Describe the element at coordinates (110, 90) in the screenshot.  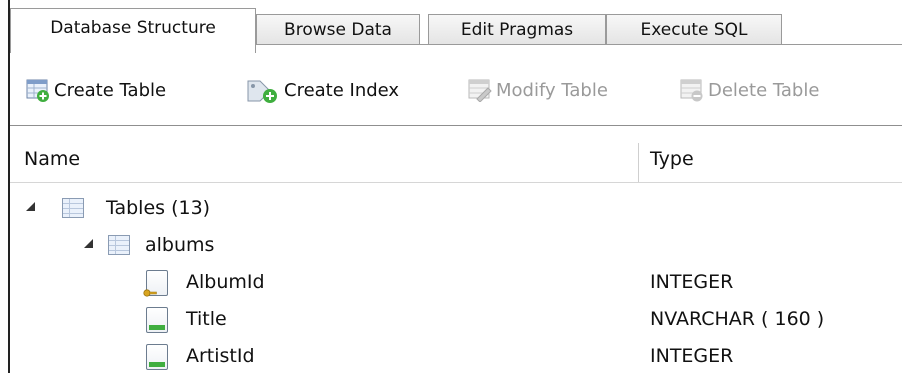
I see `create-table-label: Create Table` at that location.